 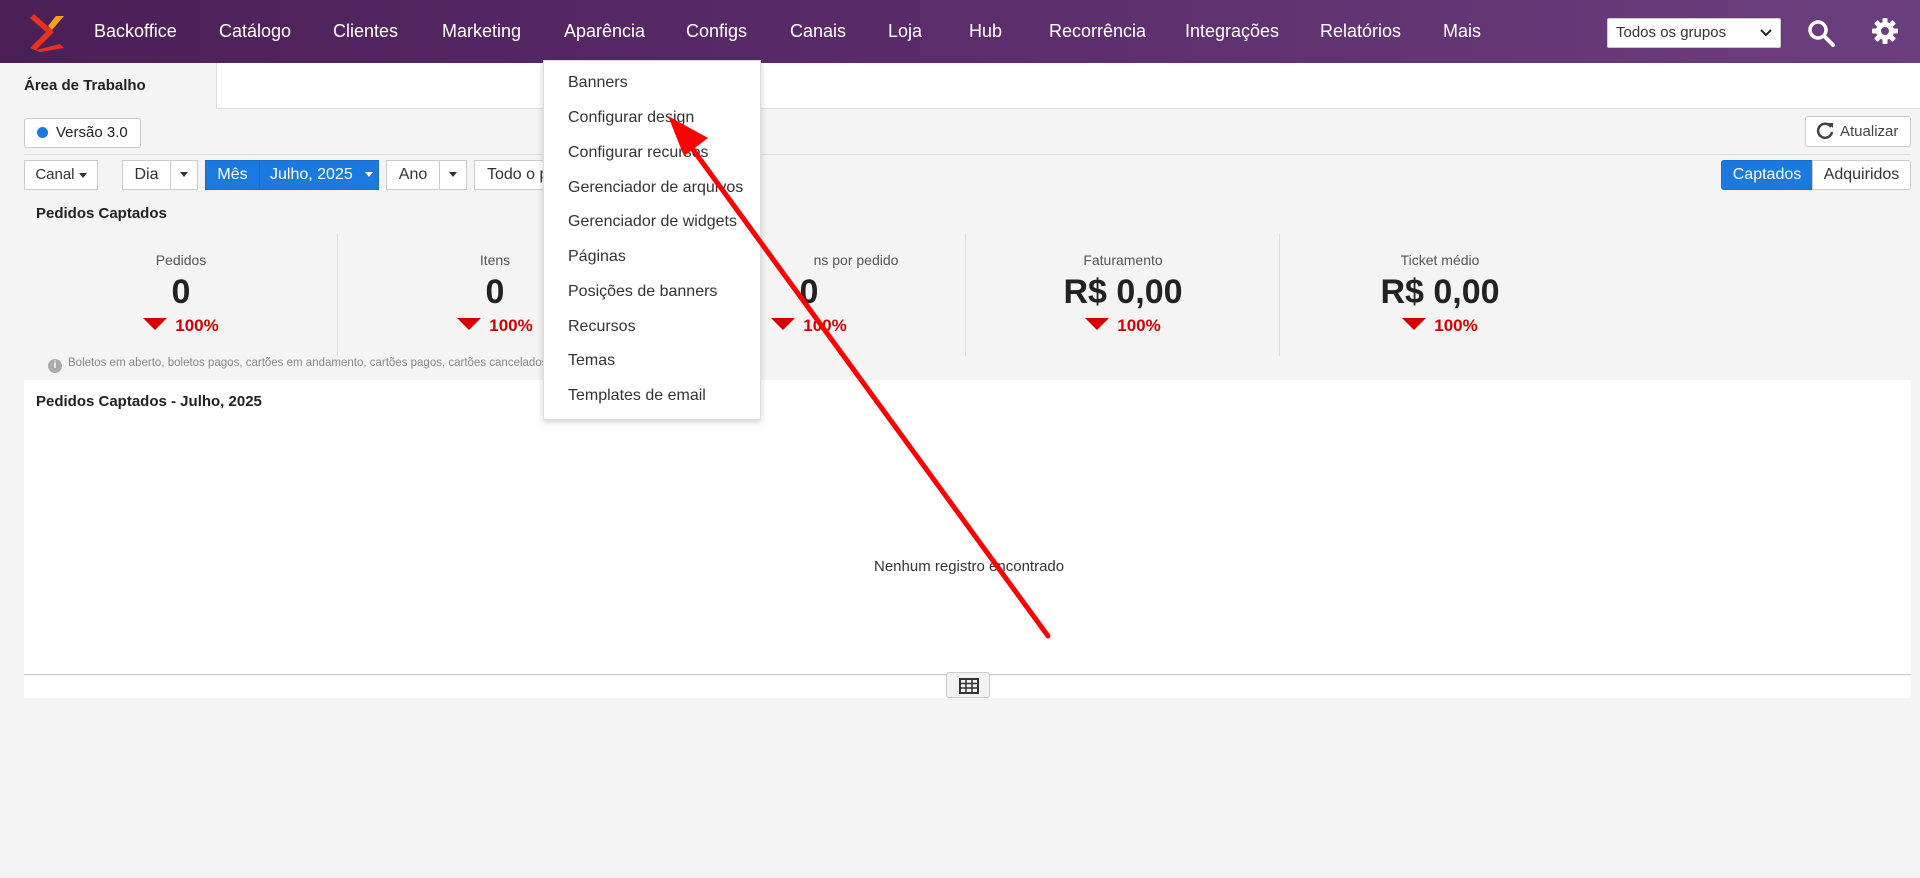 I want to click on kpi-value: 0, so click(x=181, y=292).